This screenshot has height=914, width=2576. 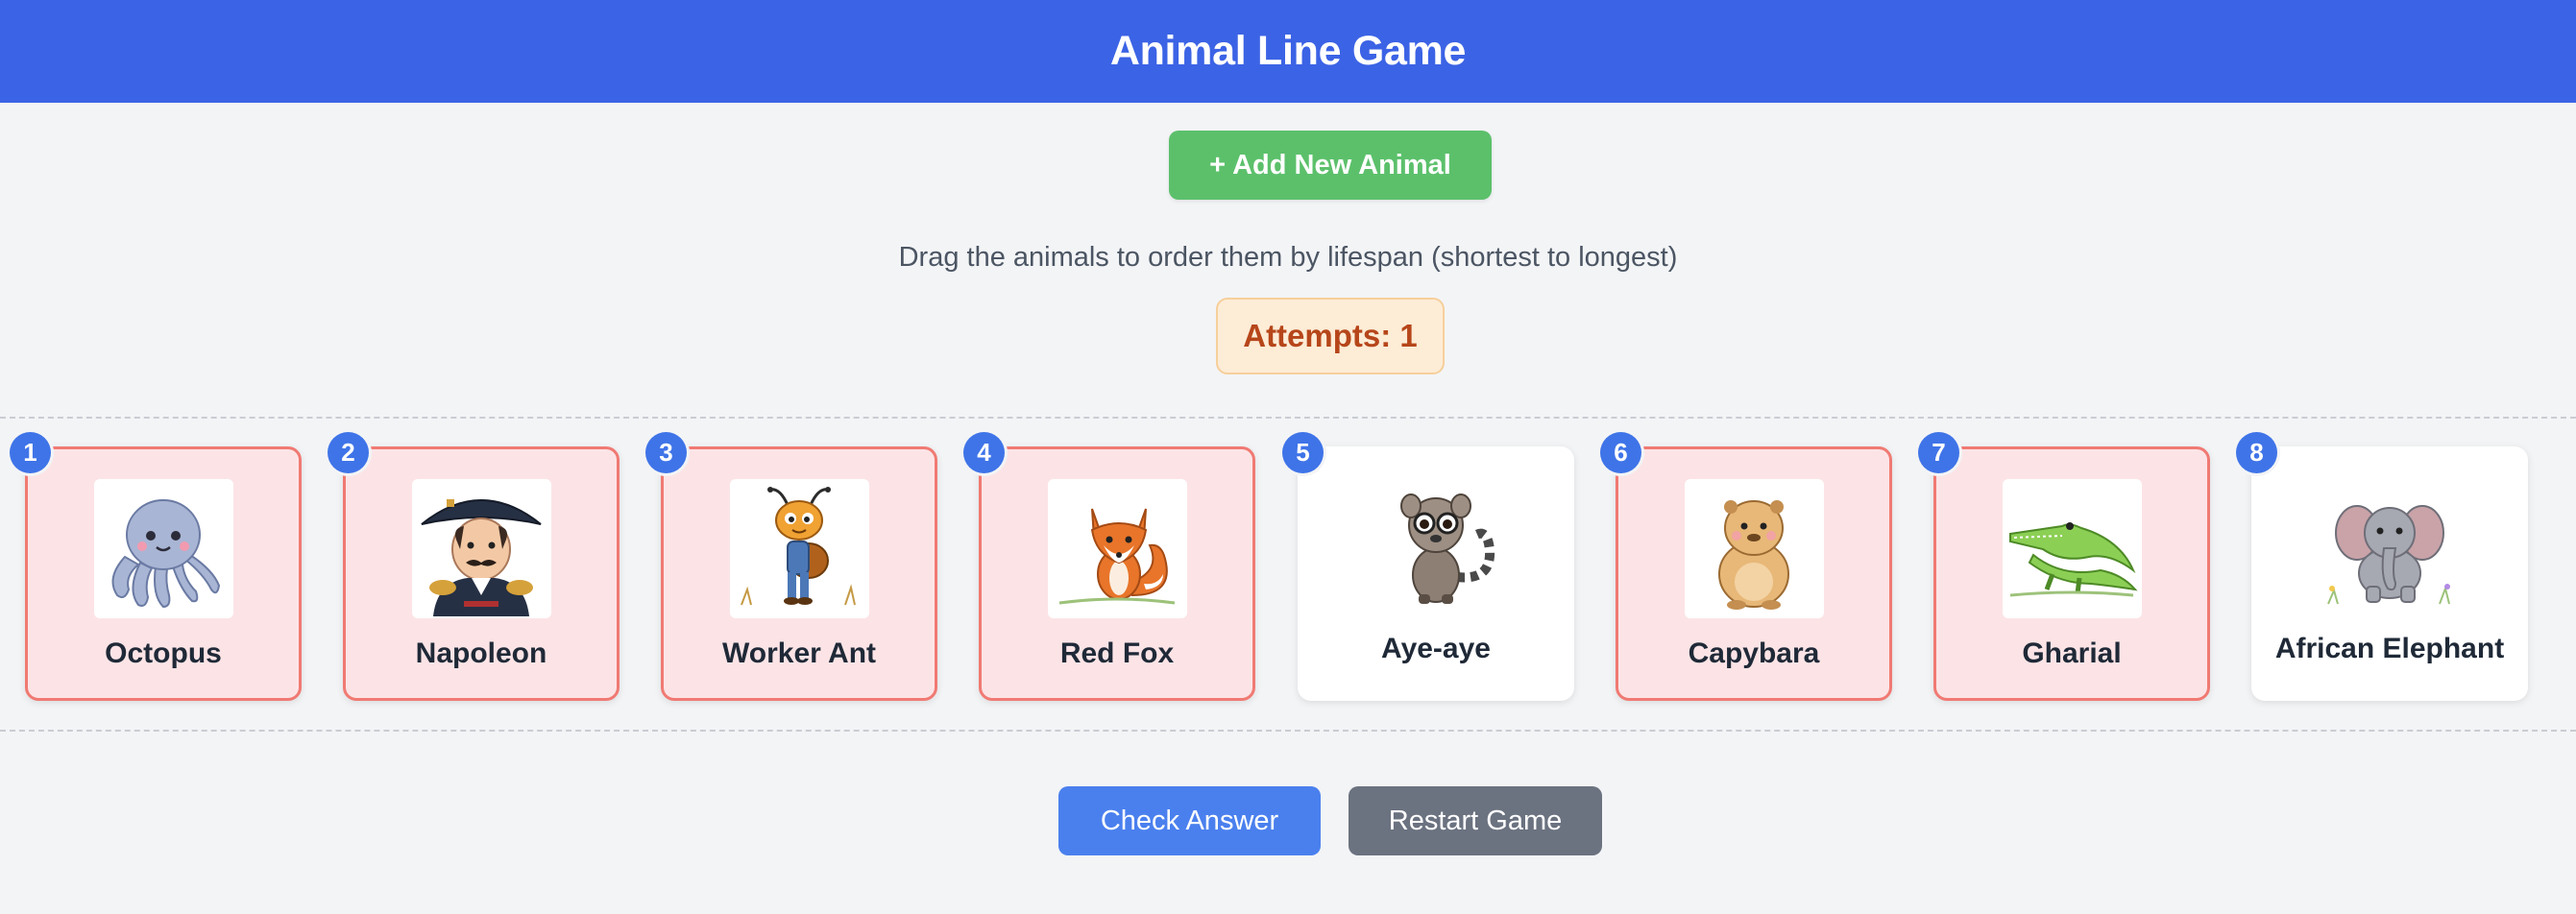 What do you see at coordinates (30, 452) in the screenshot?
I see `position-badge: 1` at bounding box center [30, 452].